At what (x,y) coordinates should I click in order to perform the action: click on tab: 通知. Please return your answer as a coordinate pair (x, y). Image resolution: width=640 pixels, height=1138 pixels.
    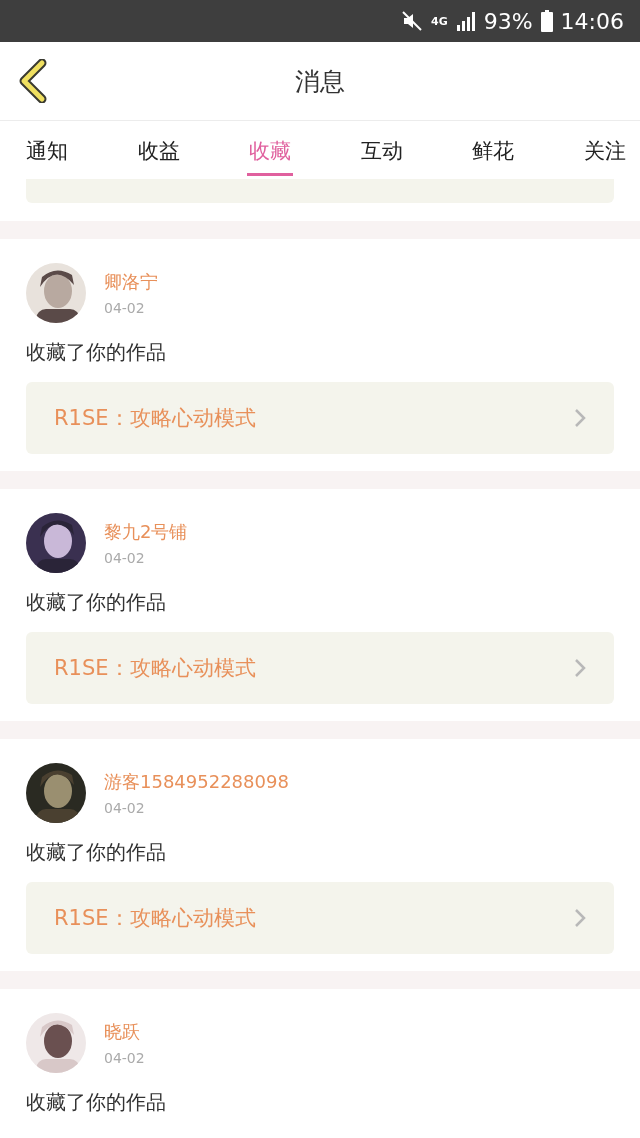
    Looking at the image, I should click on (47, 152).